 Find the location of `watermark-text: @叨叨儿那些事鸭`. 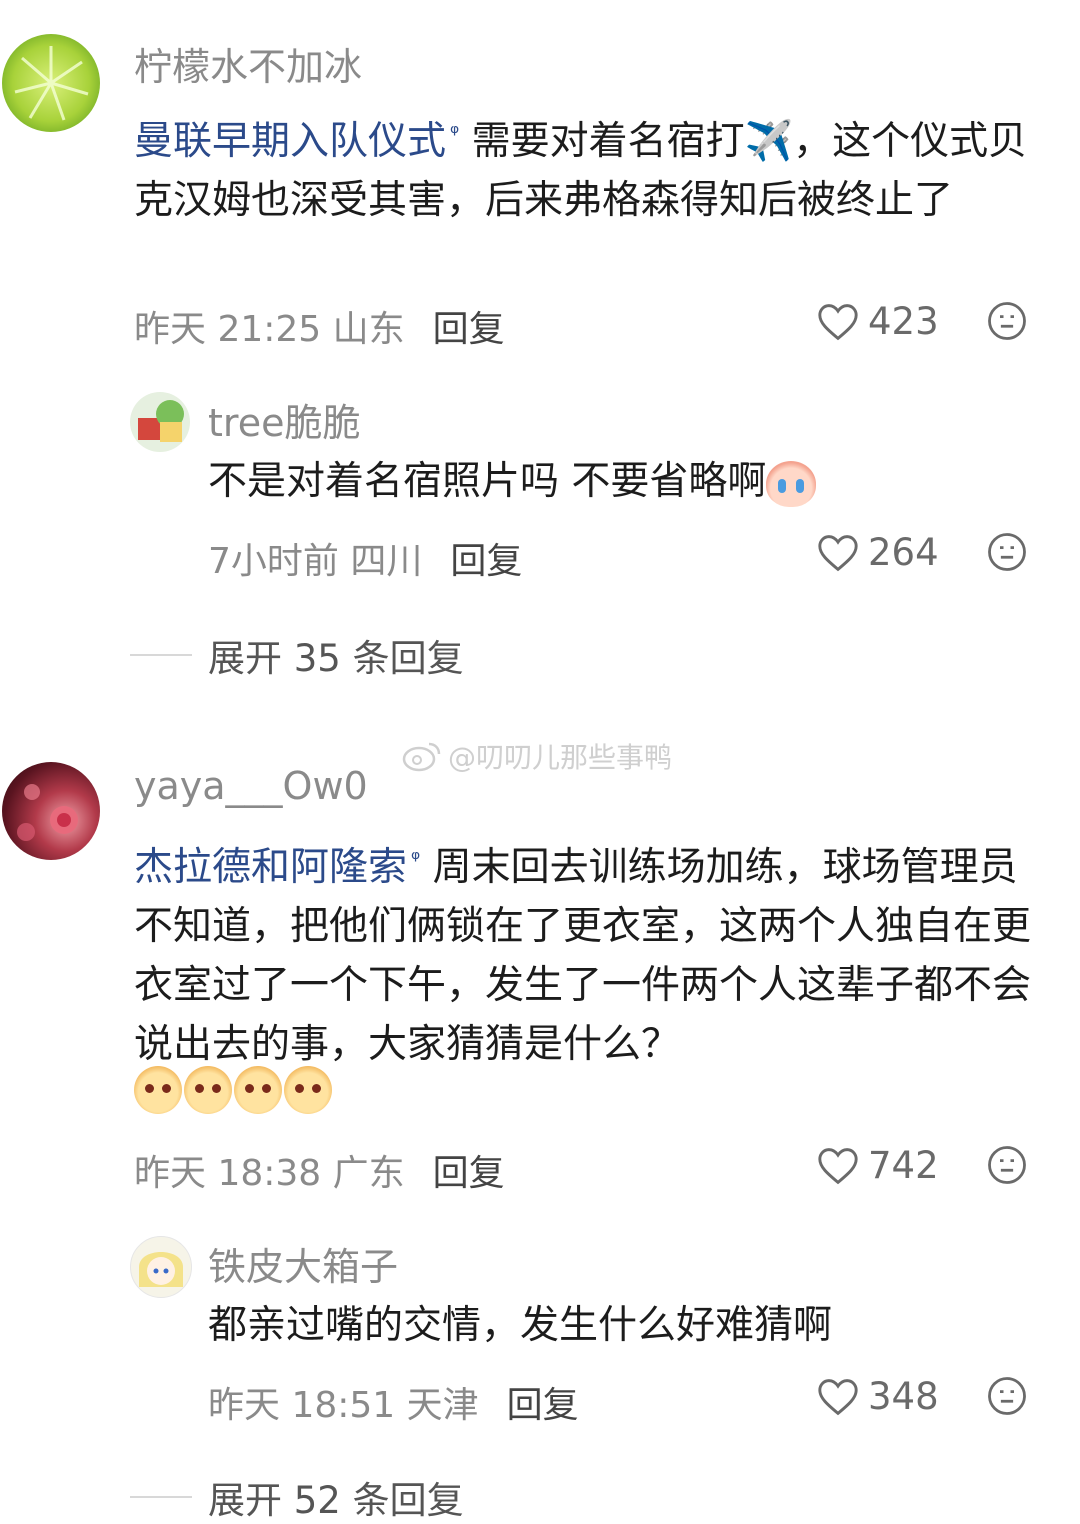

watermark-text: @叨叨儿那些事鸭 is located at coordinates (560, 757).